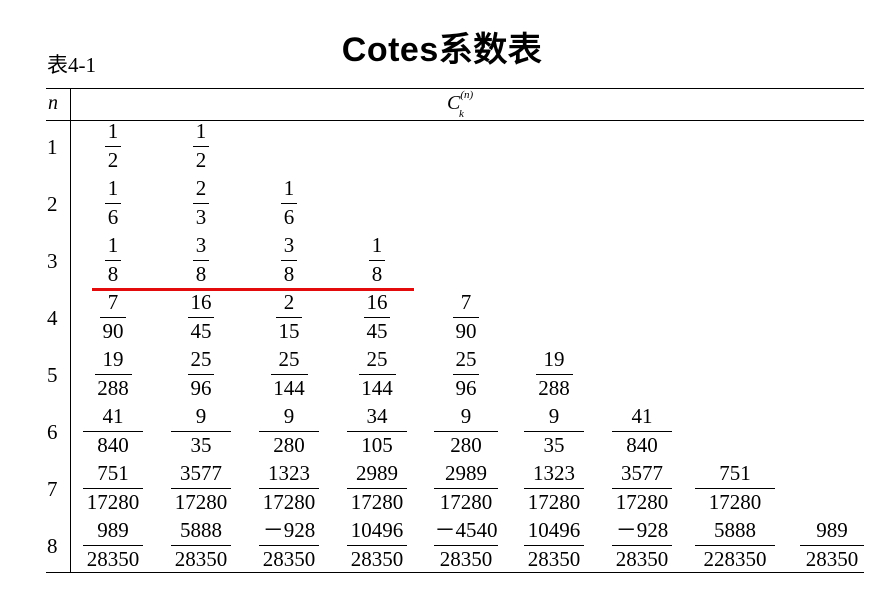 The image size is (884, 594). I want to click on fraction-denominator: 288, so click(554, 388).